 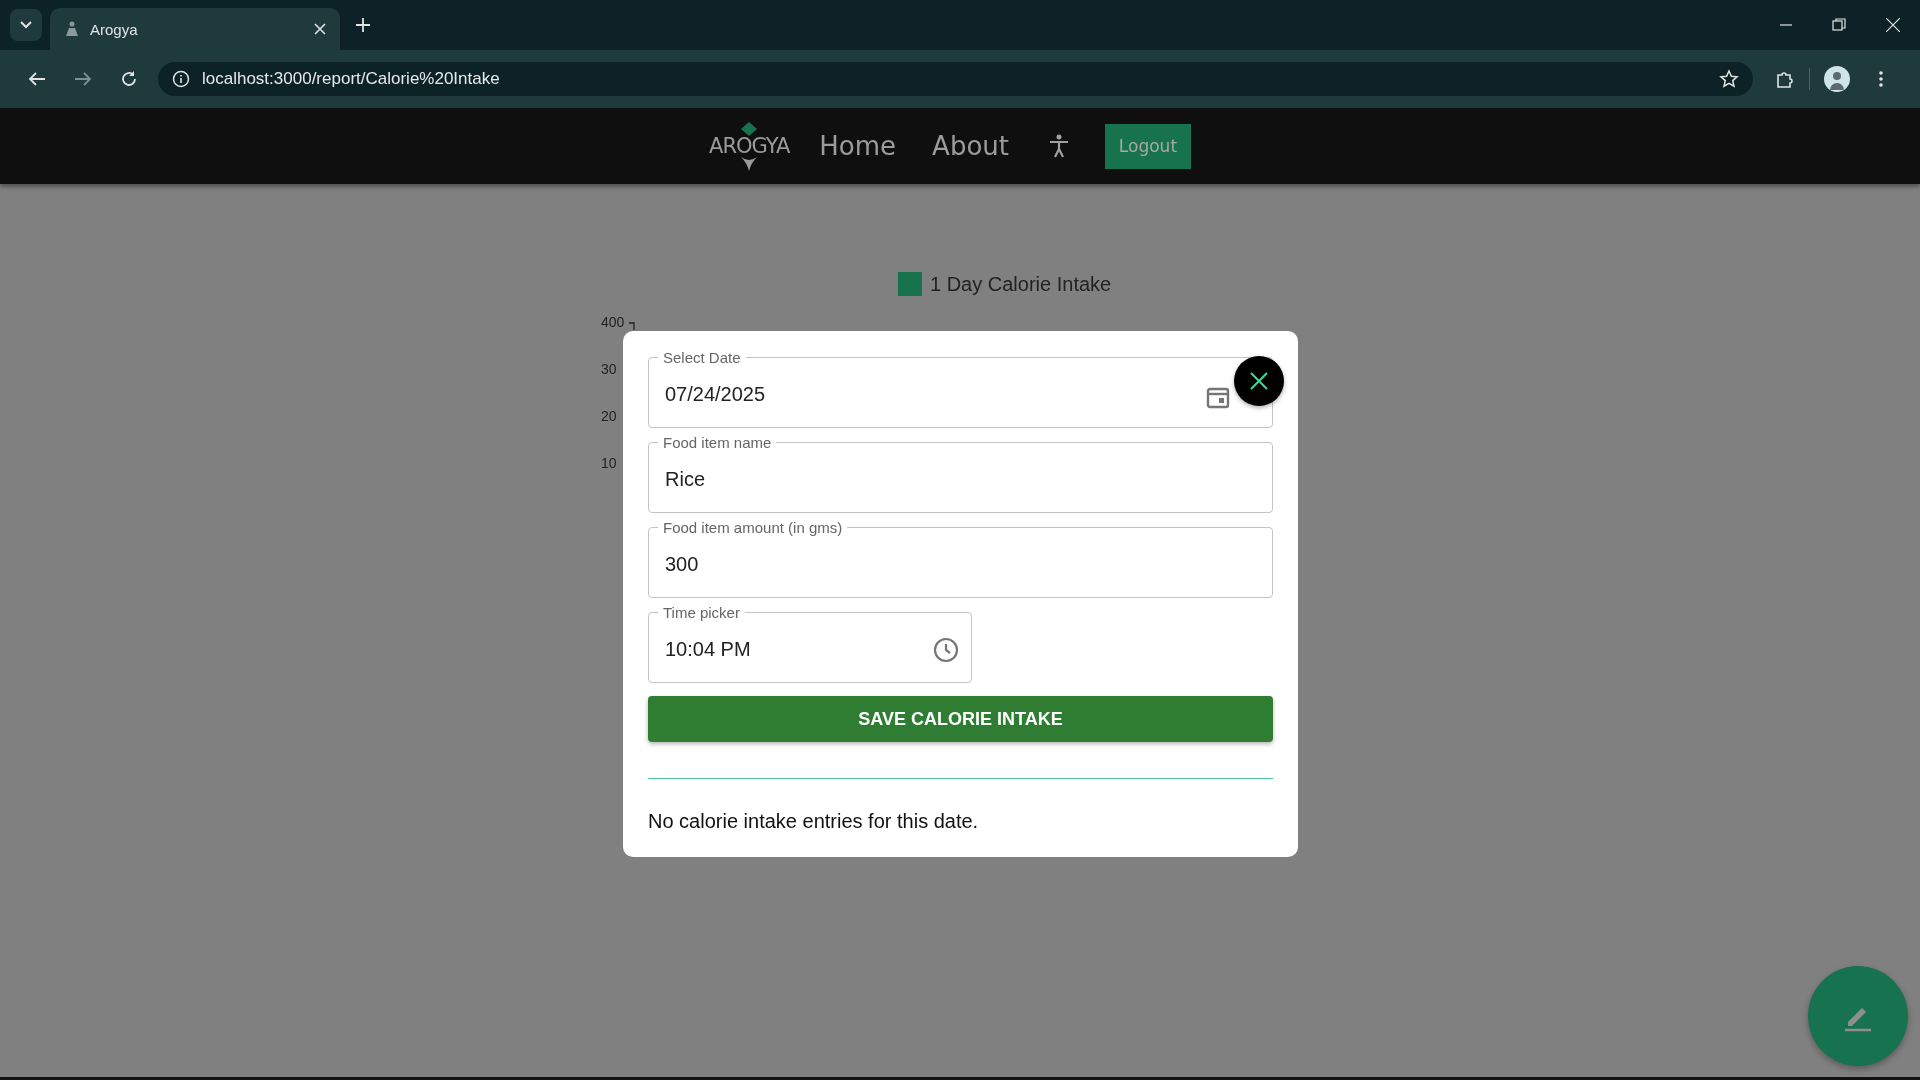 What do you see at coordinates (1837, 79) in the screenshot?
I see `avatar-icon` at bounding box center [1837, 79].